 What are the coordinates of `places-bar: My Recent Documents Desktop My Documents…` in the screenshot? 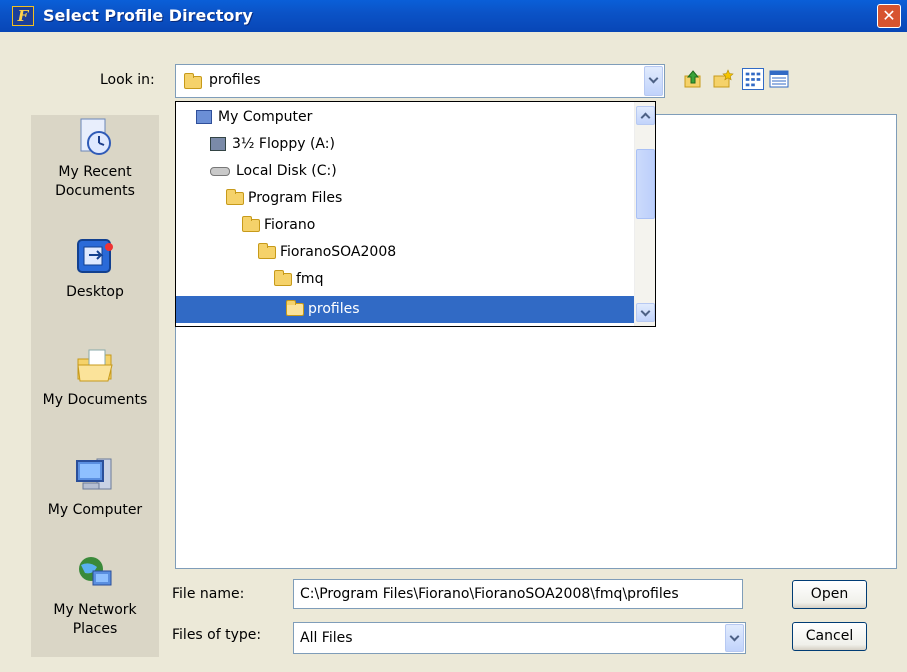 It's located at (95, 386).